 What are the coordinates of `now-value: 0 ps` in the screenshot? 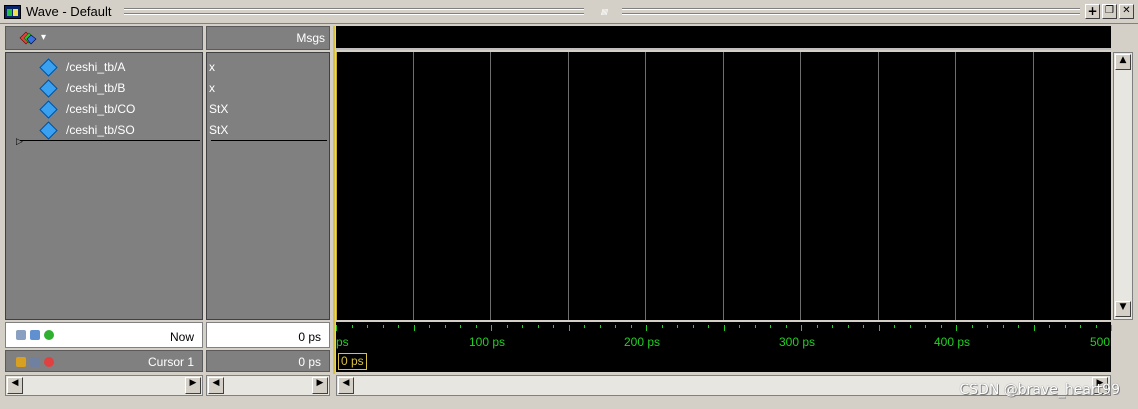 It's located at (309, 337).